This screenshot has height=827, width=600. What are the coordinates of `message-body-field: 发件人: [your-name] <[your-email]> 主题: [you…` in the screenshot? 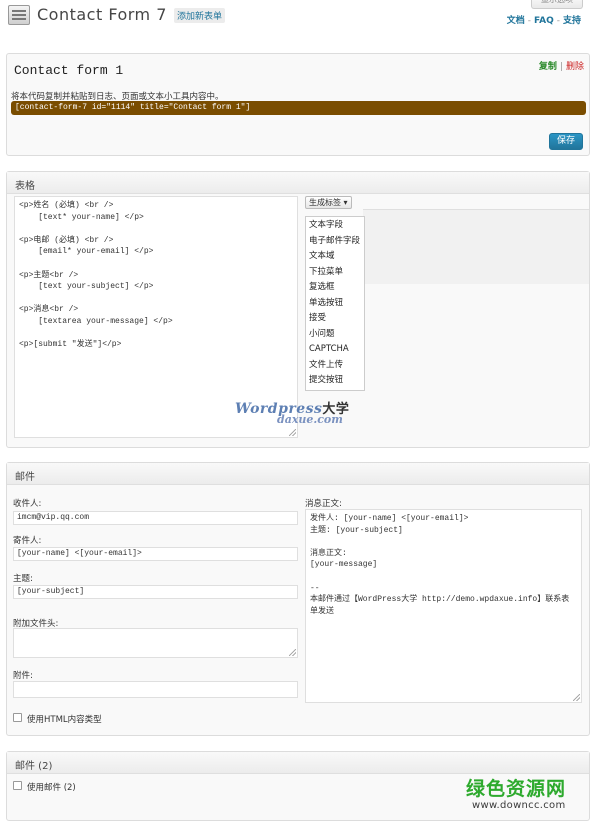 It's located at (443, 606).